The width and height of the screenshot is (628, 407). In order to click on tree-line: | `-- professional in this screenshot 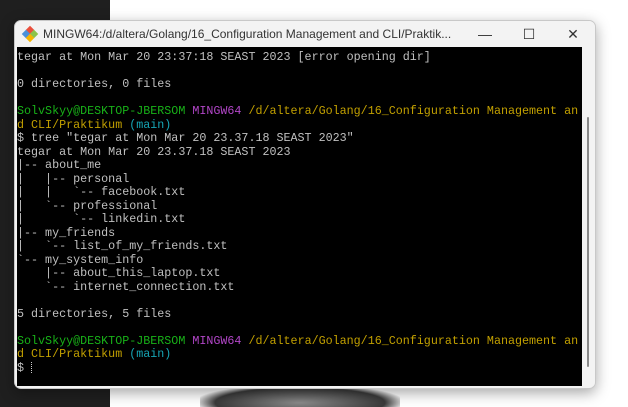, I will do `click(87, 205)`.